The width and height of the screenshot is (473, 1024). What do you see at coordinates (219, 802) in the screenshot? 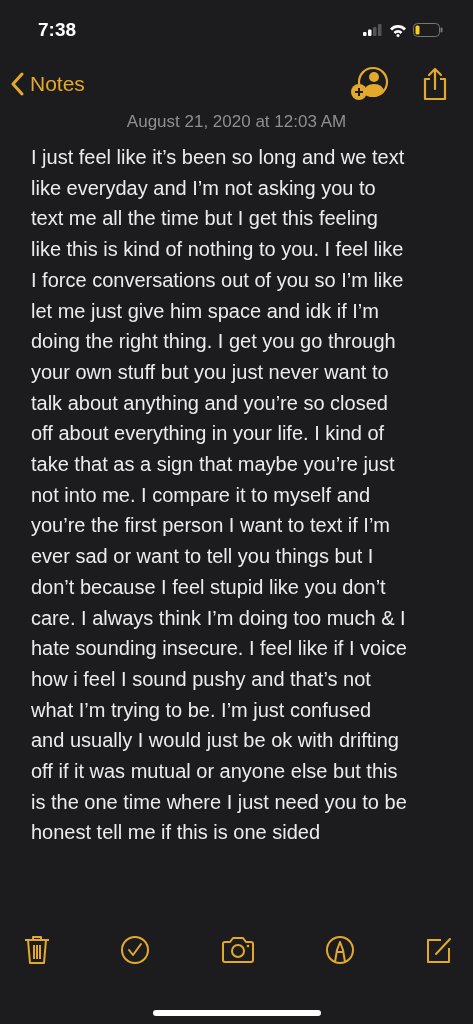
I see `note-line: is the one time where I just need you to be` at bounding box center [219, 802].